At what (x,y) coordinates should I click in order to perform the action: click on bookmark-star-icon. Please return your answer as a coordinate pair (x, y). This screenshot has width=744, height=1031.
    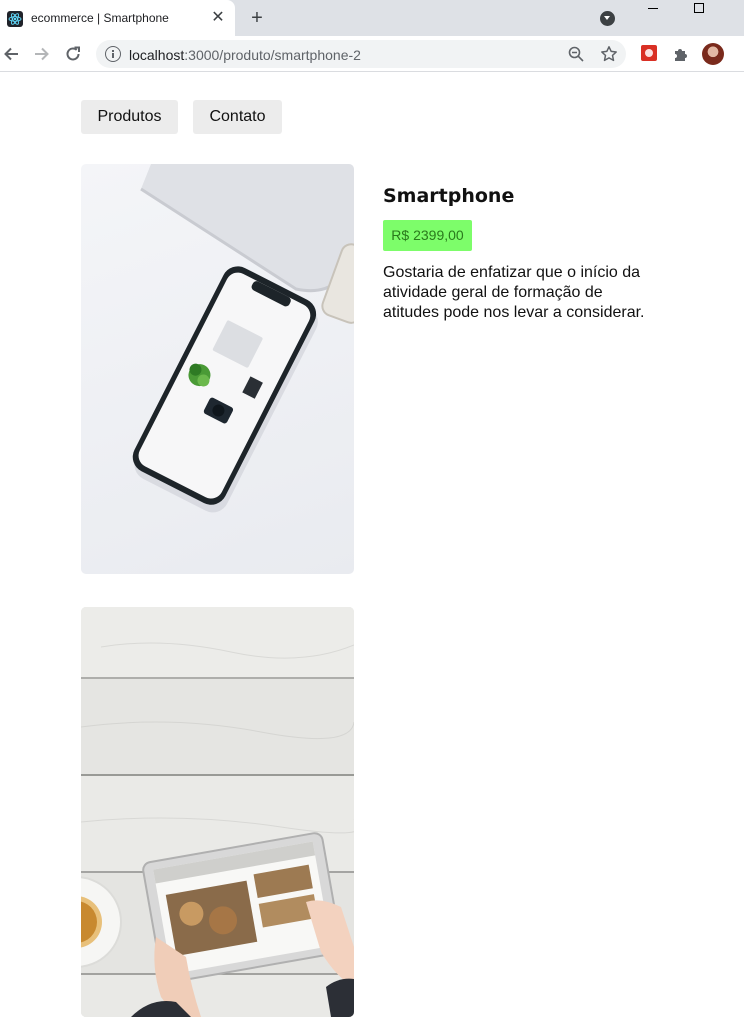
    Looking at the image, I should click on (609, 54).